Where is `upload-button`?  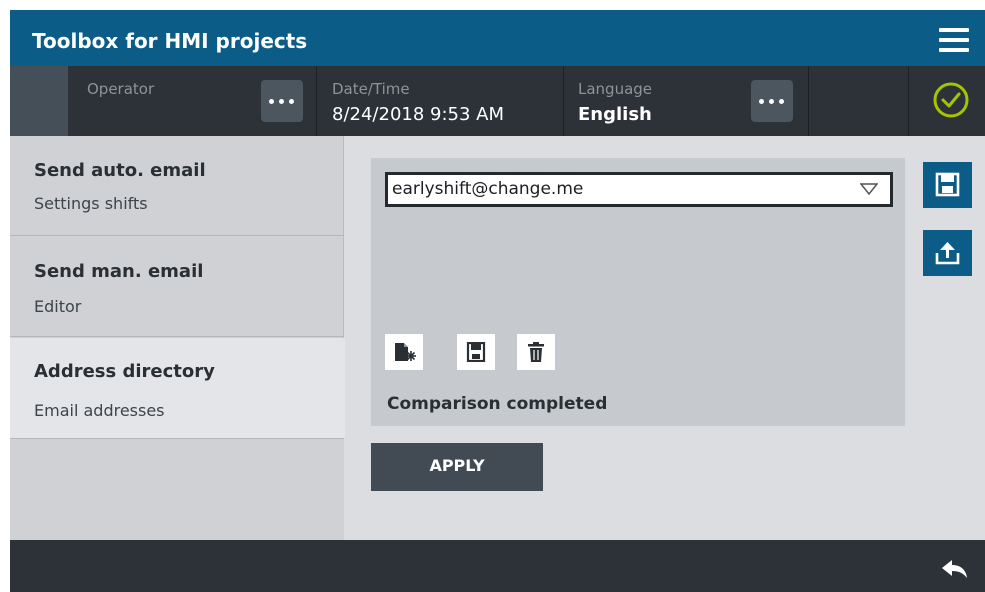 upload-button is located at coordinates (947, 253).